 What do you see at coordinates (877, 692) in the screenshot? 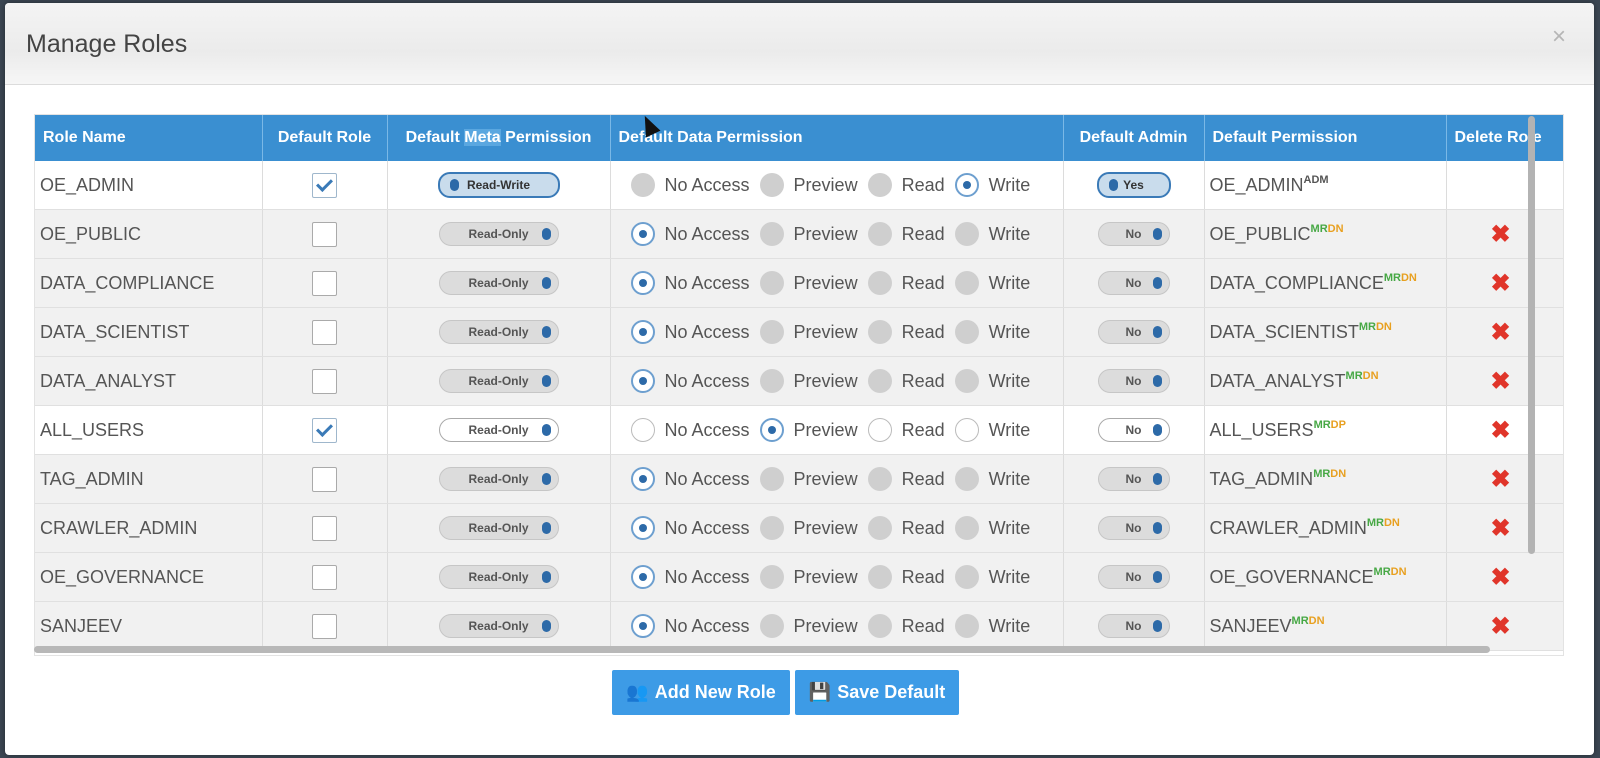
I see `save-default-button: 💾 Save Default` at bounding box center [877, 692].